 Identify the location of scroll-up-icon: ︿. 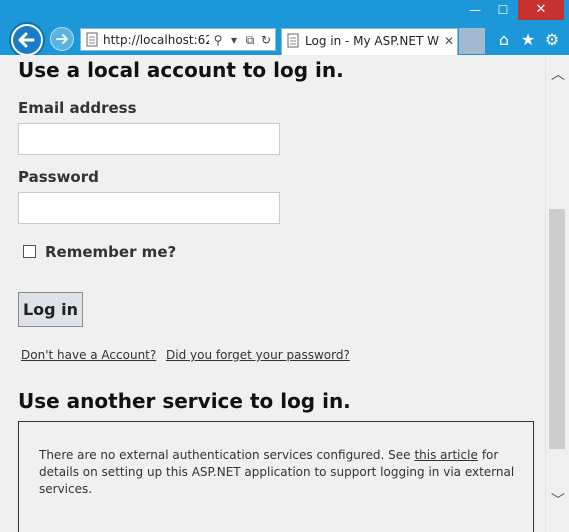
(557, 75).